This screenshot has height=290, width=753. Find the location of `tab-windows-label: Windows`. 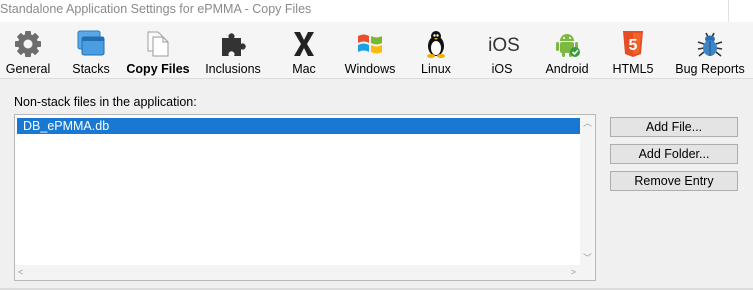

tab-windows-label: Windows is located at coordinates (370, 69).